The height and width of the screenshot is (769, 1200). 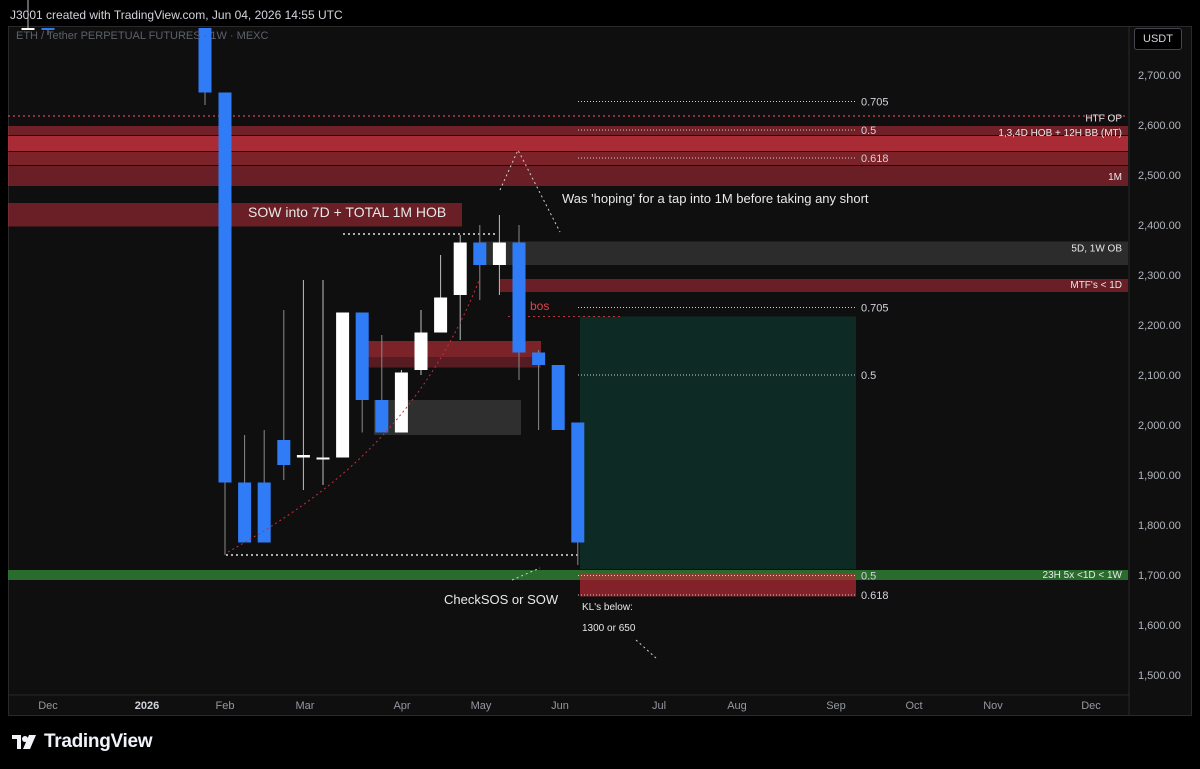 I want to click on zone-red-fvg-bottom, so click(x=451, y=362).